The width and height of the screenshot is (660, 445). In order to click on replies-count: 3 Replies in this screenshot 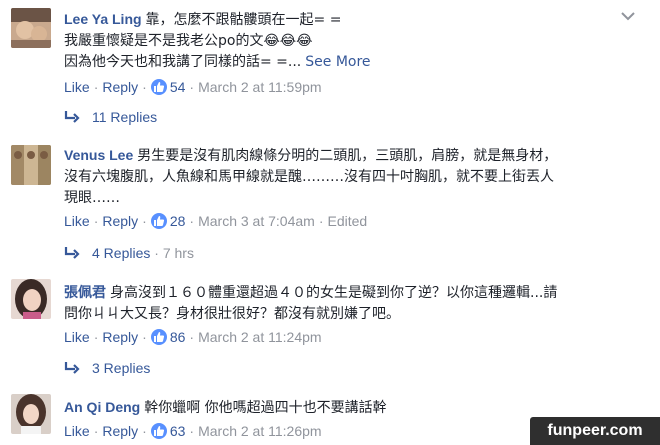, I will do `click(121, 368)`.